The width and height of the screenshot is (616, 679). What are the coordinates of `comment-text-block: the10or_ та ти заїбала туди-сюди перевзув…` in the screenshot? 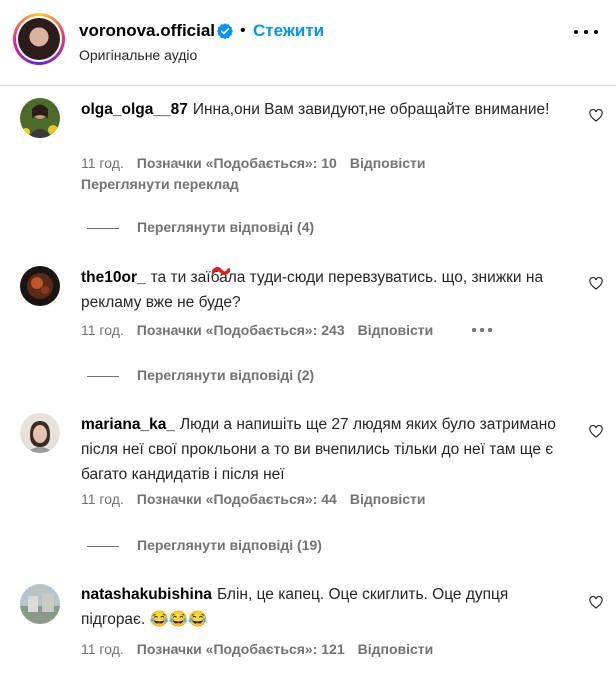 It's located at (326, 290).